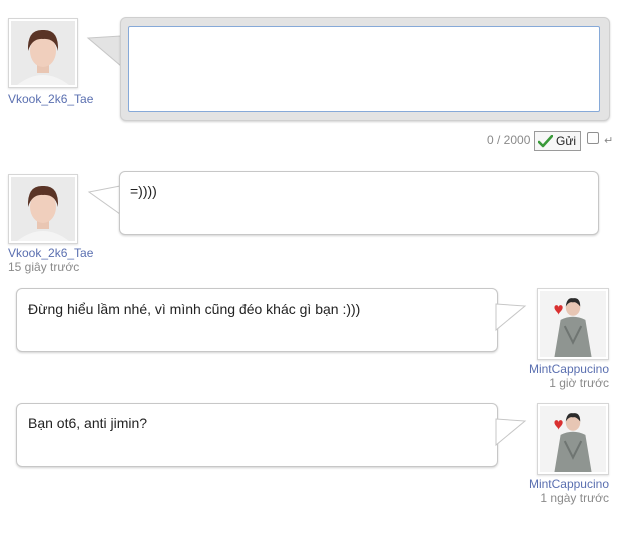 The height and width of the screenshot is (541, 632). I want to click on timestamp: 1 giờ trước, so click(579, 383).